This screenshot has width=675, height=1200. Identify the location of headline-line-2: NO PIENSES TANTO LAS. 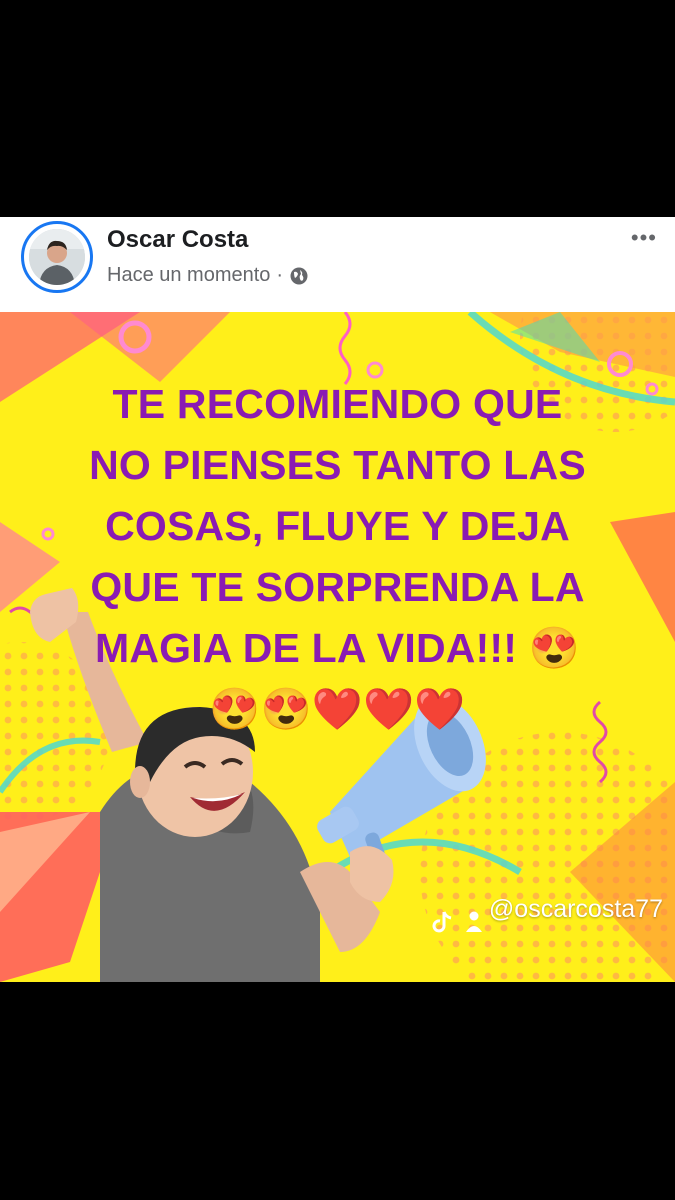
(337, 465).